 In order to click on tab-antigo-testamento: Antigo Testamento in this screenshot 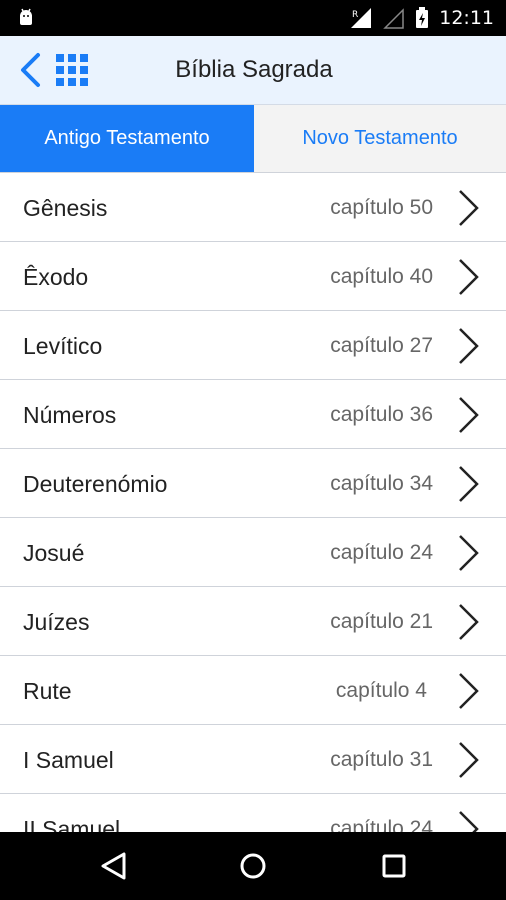, I will do `click(127, 138)`.